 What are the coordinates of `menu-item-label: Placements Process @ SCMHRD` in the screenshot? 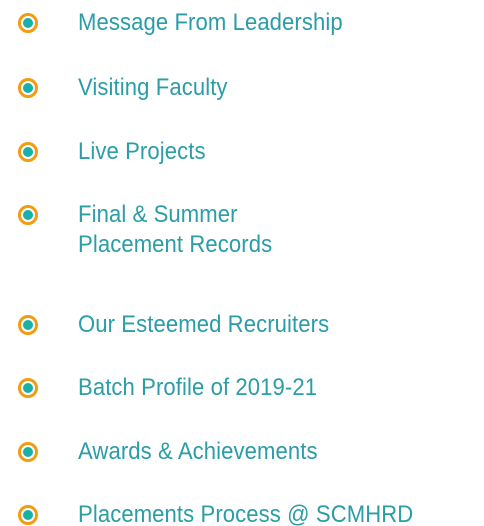 It's located at (245, 513).